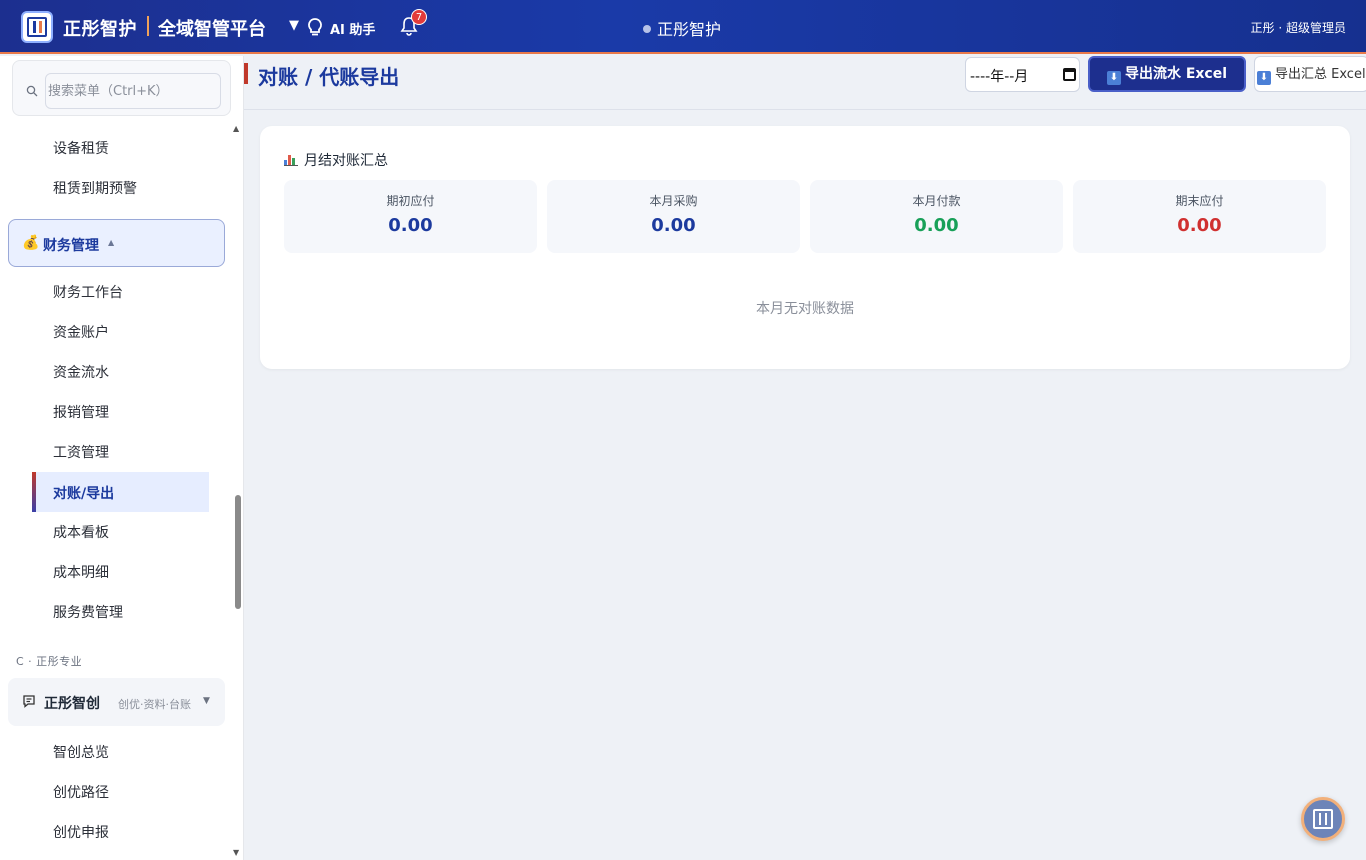  Describe the element at coordinates (673, 201) in the screenshot. I see `stat-label: 本月采购` at that location.